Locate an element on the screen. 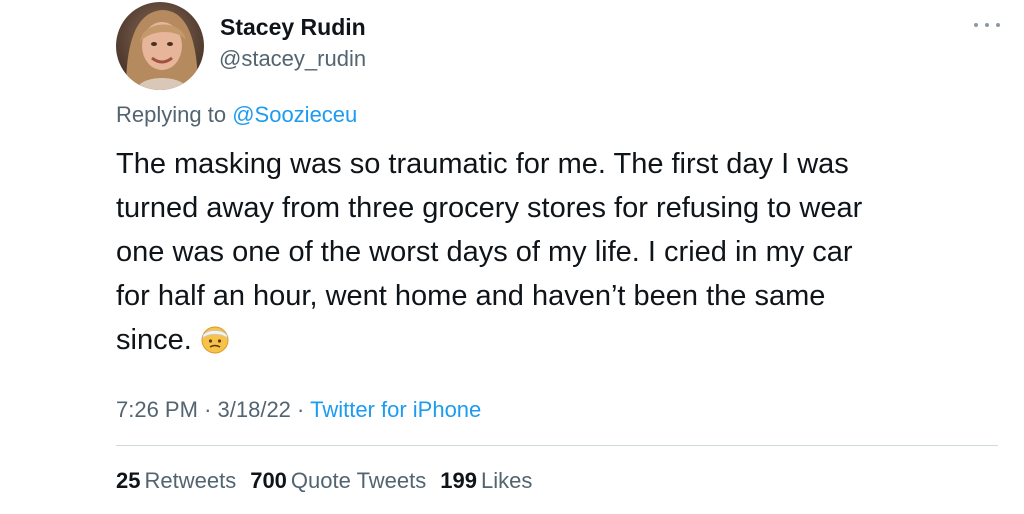  more-options-icon is located at coordinates (987, 25).